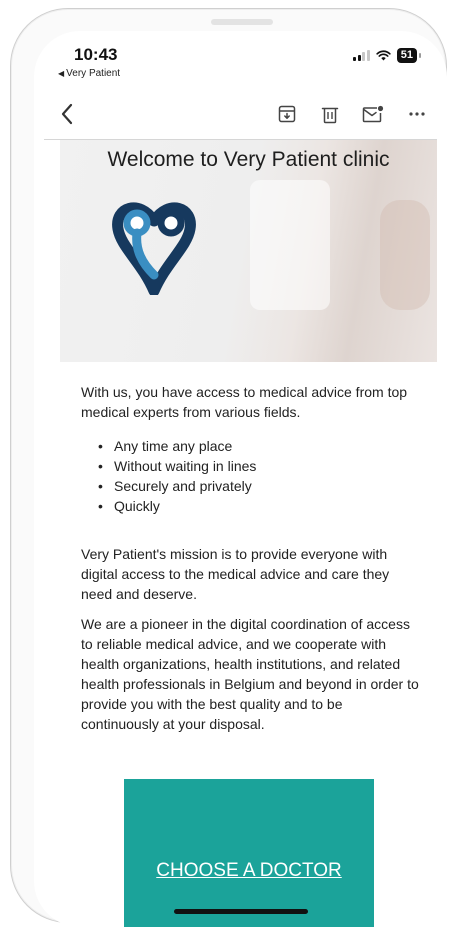 The width and height of the screenshot is (459, 929). Describe the element at coordinates (248, 506) in the screenshot. I see `list-item: Quickly` at that location.